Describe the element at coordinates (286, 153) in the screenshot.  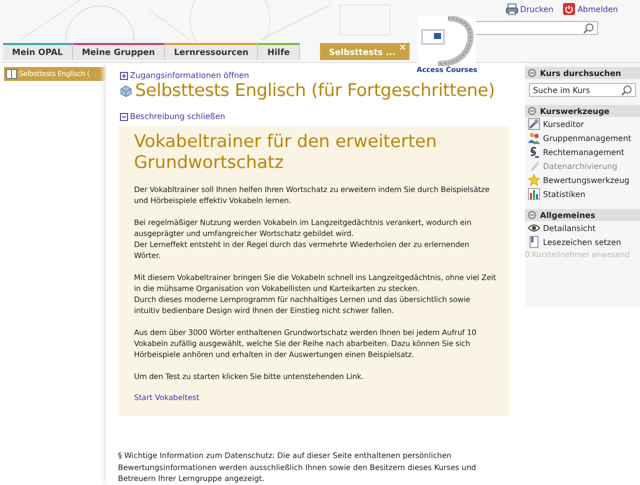
I see `description-heading: Vokabeltrainer für den erweiterten Grundwortschatz` at that location.